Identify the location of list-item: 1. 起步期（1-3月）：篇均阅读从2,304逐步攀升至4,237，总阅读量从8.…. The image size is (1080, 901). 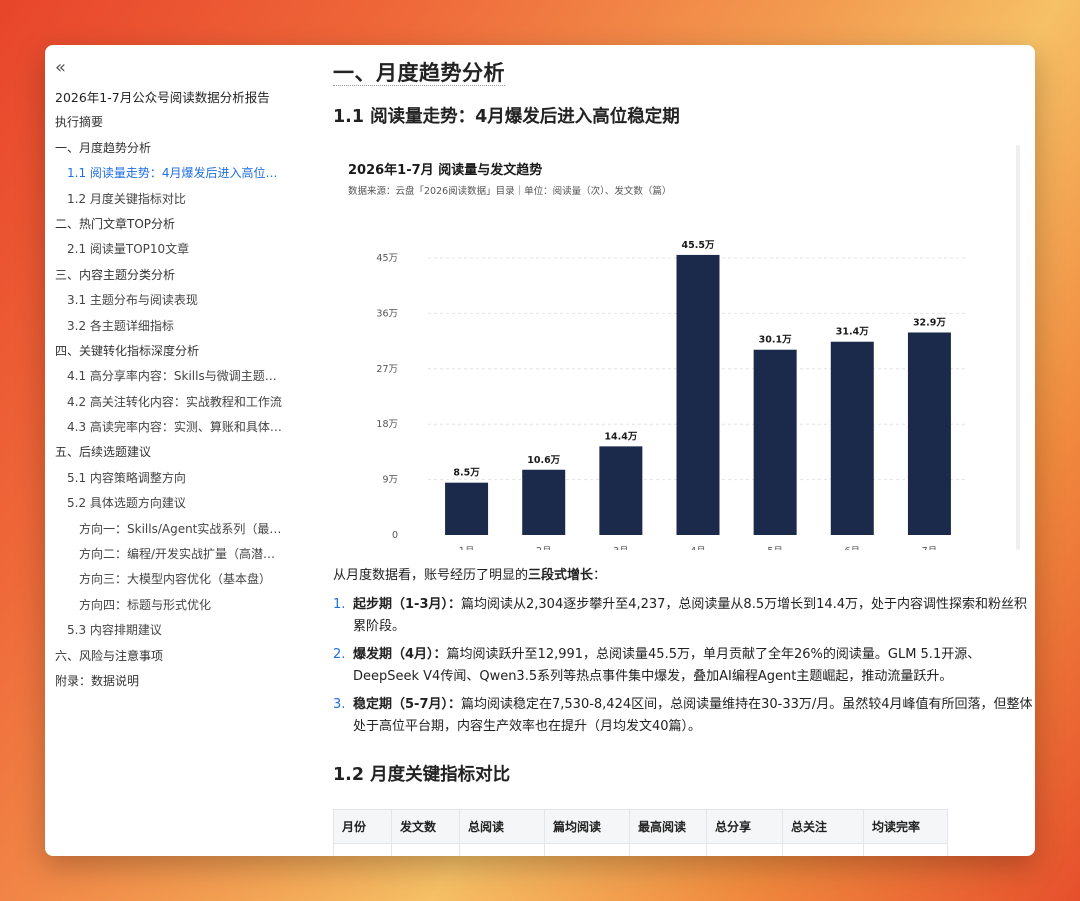
(683, 616).